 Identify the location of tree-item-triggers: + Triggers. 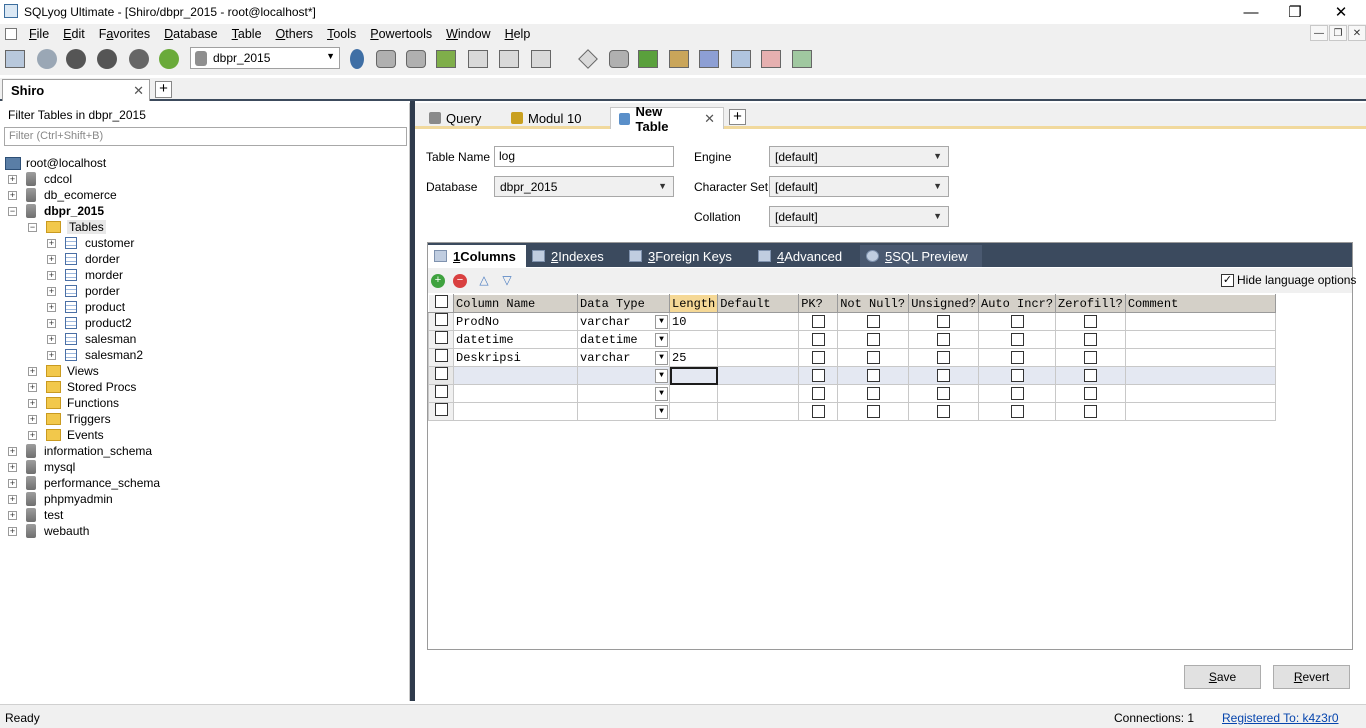
(69, 419).